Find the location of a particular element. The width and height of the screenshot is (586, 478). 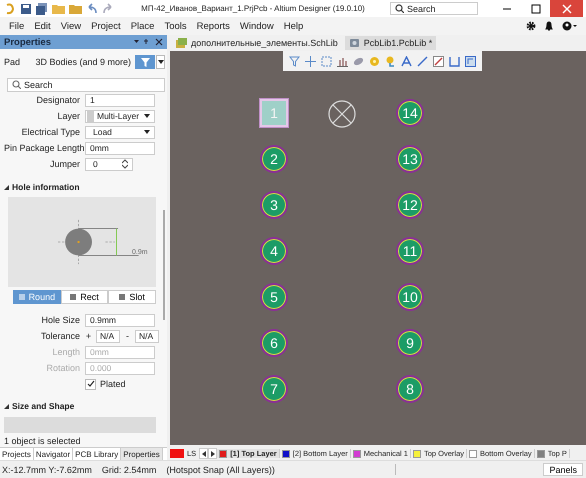

left-arrow-icon is located at coordinates (204, 453).